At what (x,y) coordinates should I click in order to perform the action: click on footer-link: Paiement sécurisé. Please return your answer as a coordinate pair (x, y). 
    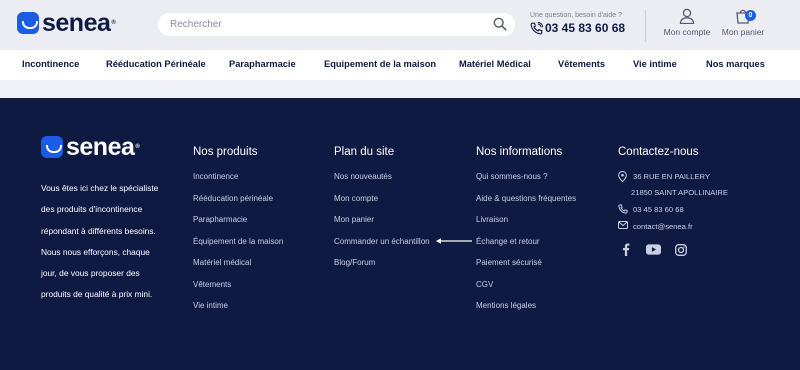
    Looking at the image, I should click on (526, 269).